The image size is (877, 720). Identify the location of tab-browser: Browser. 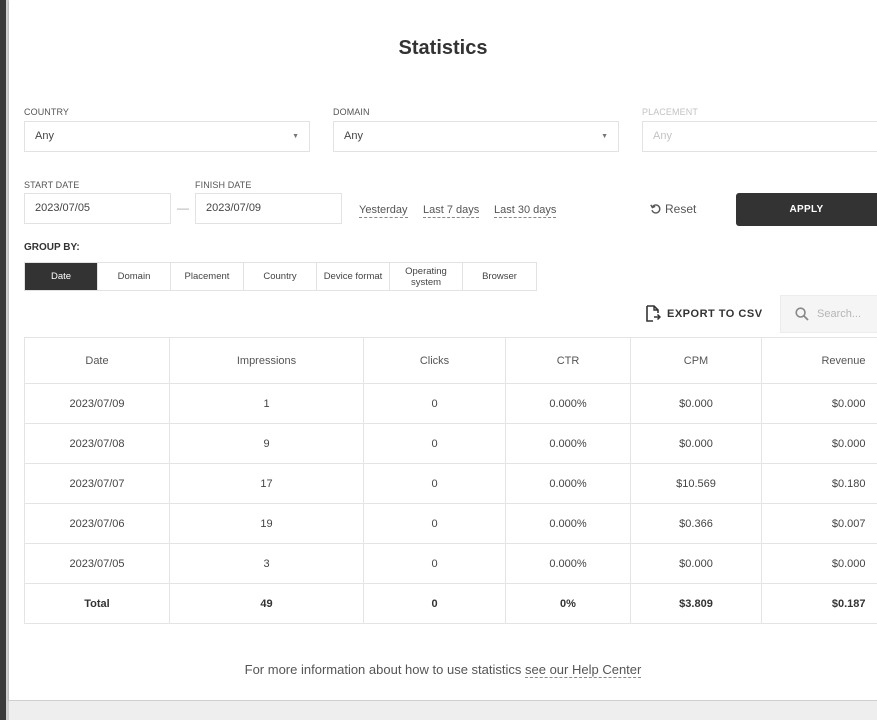
(499, 276).